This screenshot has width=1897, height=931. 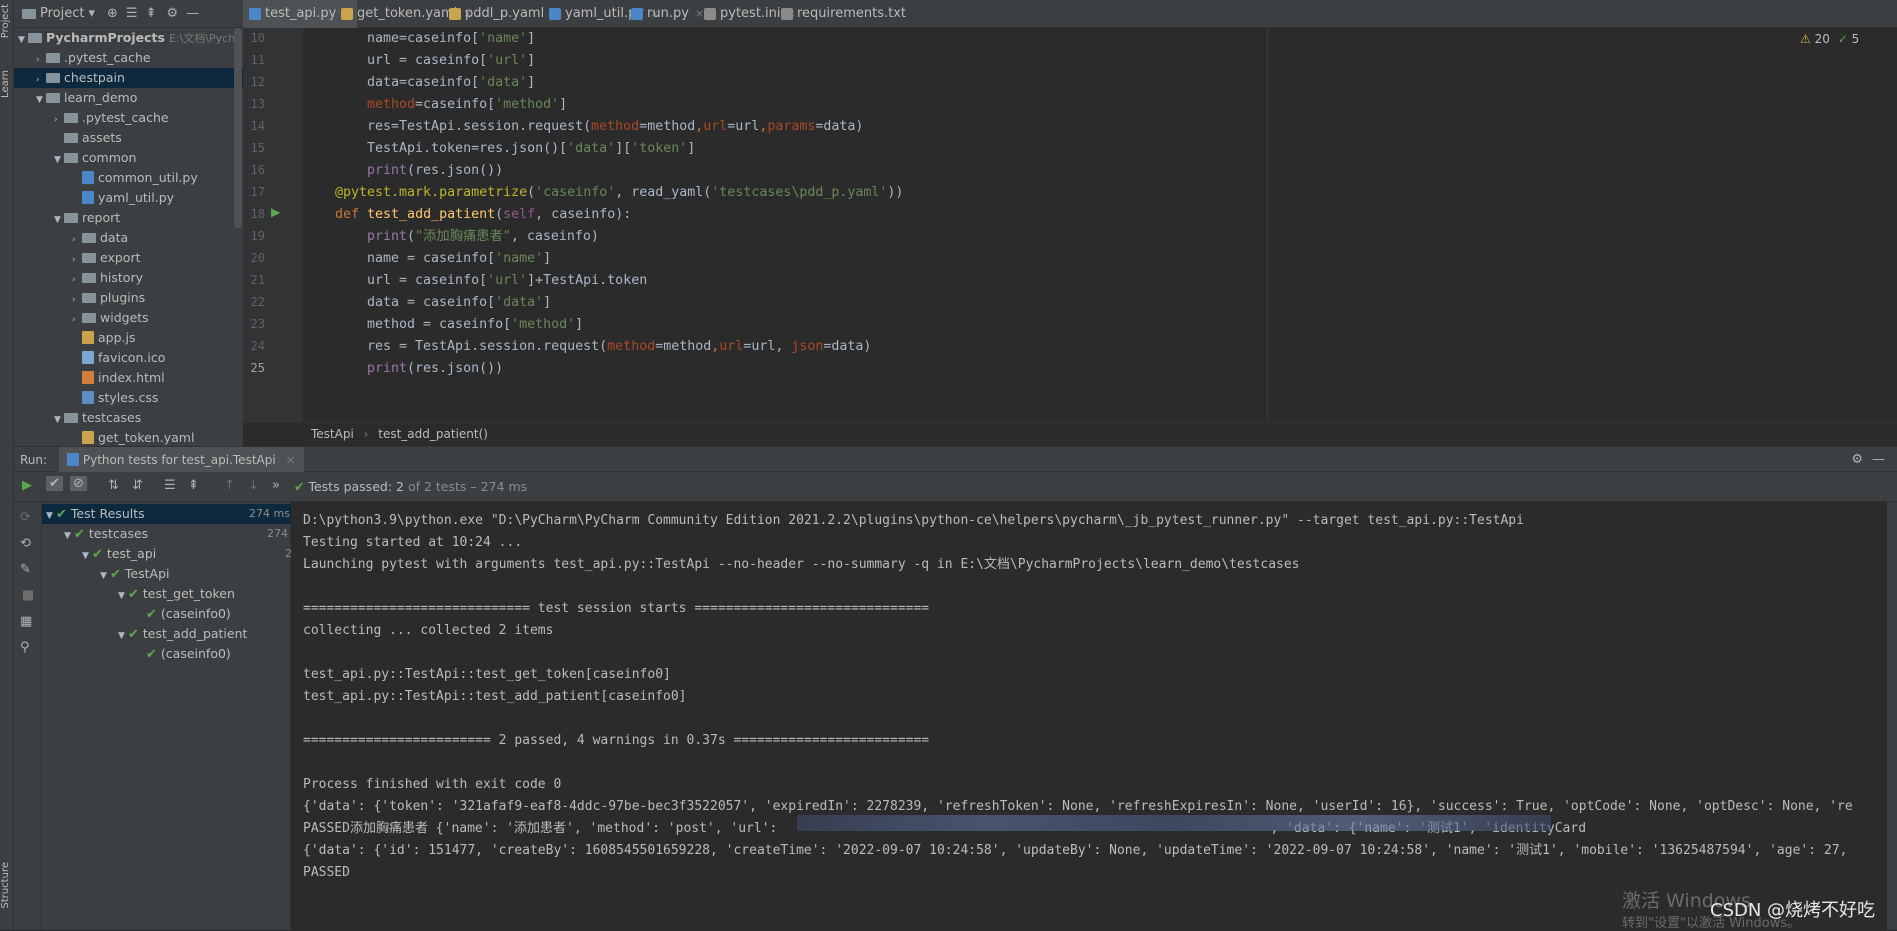 I want to click on test-node: ▼✔test_api274 ms, so click(x=186, y=554).